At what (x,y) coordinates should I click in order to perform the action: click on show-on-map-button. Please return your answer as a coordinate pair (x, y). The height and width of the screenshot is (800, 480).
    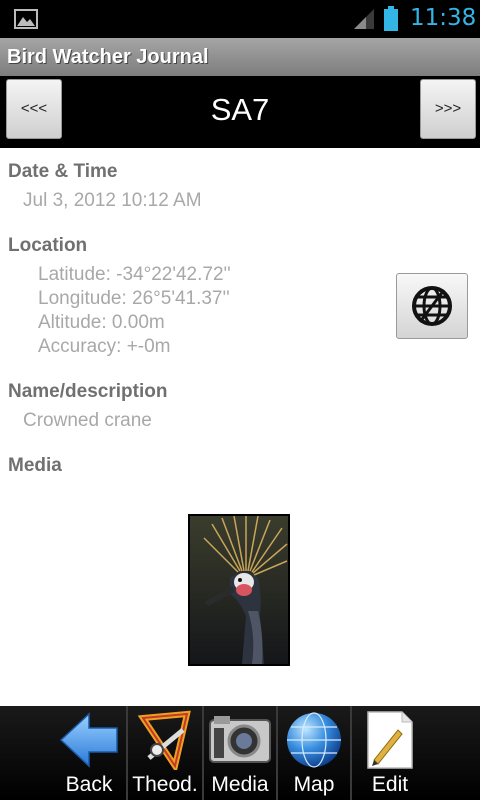
    Looking at the image, I should click on (432, 306).